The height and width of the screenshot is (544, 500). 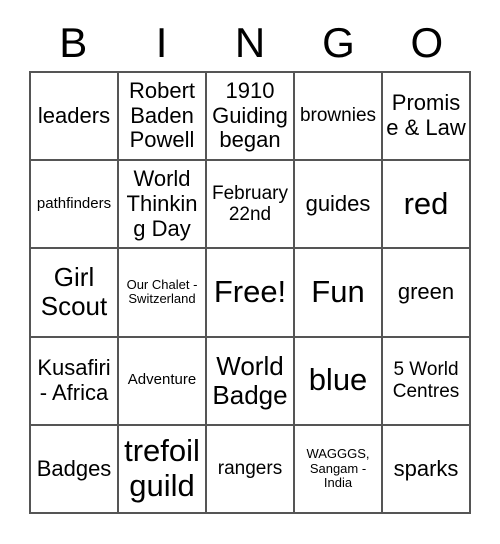 I want to click on bingo-cell-text: blue, so click(x=338, y=380).